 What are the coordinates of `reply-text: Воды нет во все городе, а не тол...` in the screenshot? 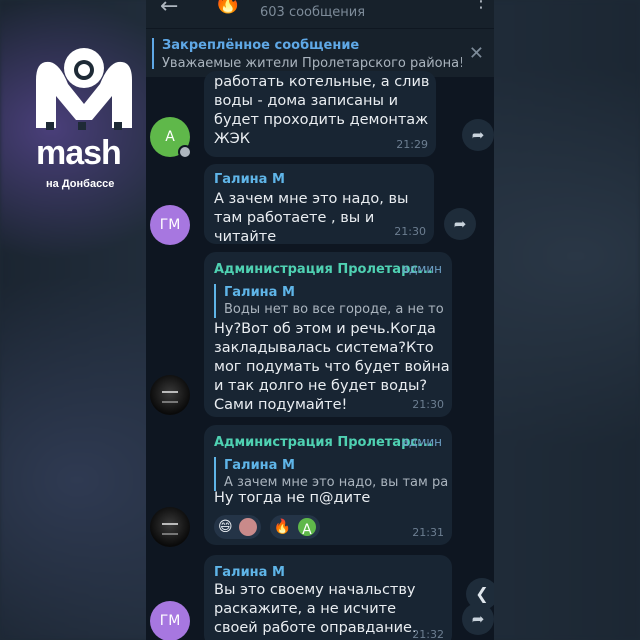 It's located at (334, 309).